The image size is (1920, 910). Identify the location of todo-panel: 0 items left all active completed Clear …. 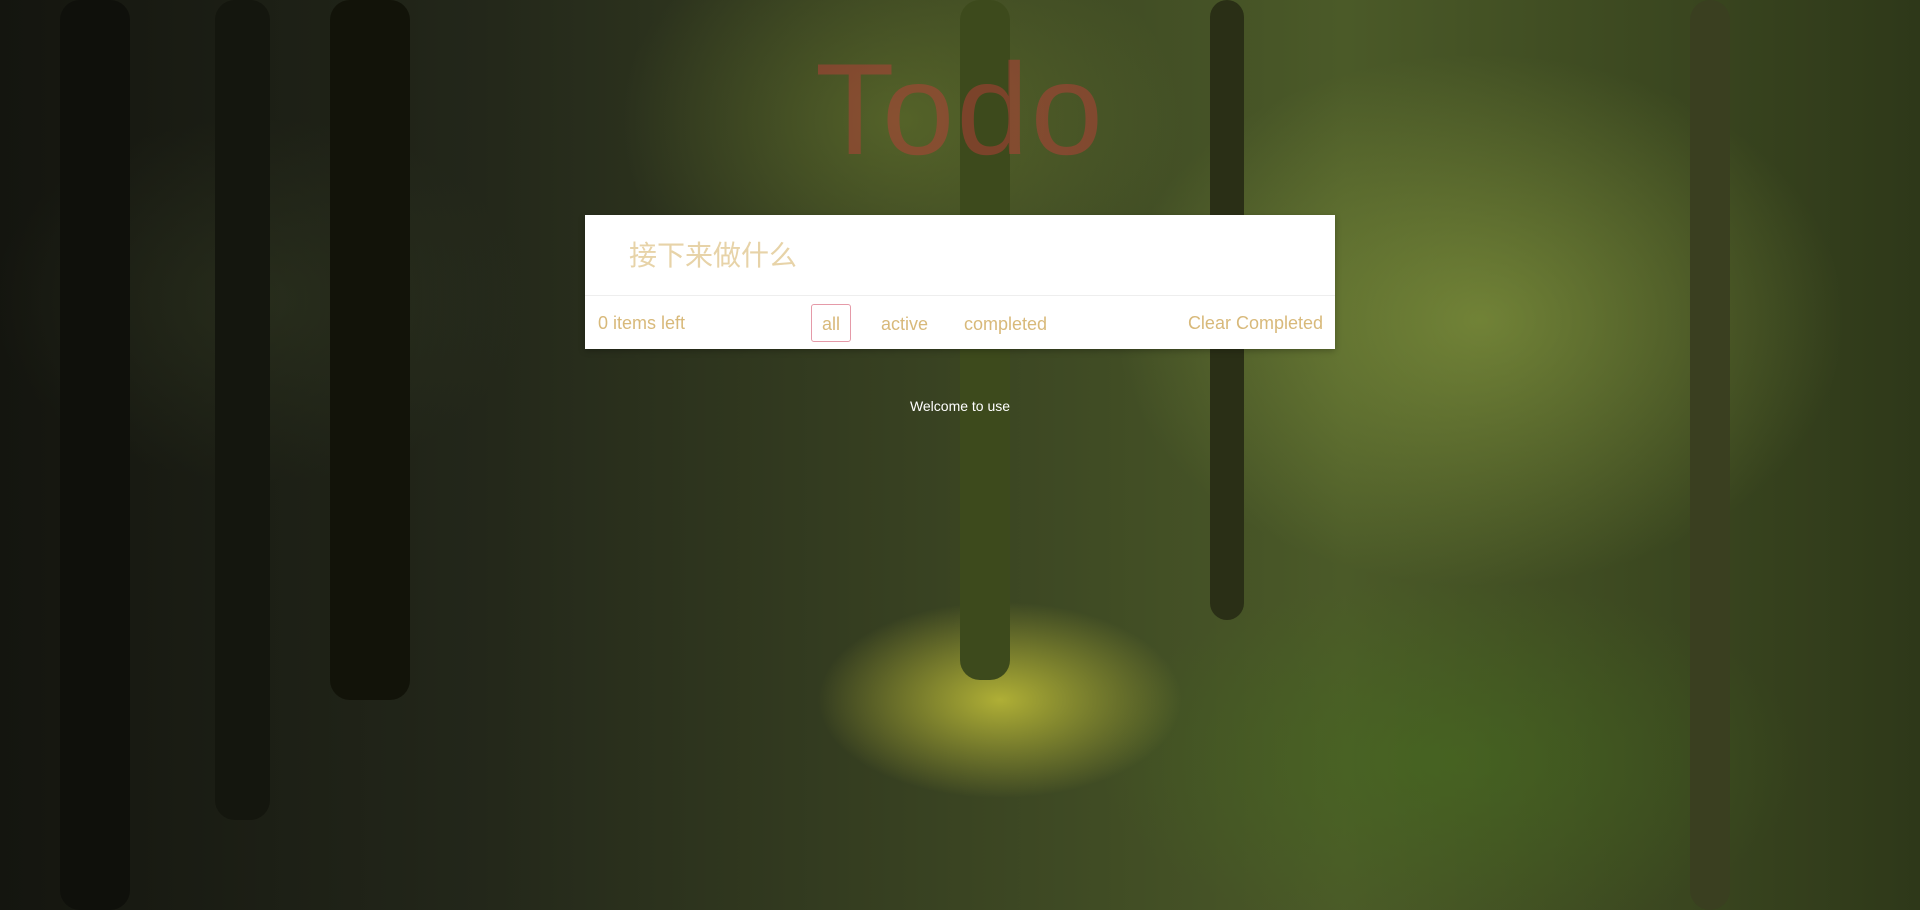
(960, 282).